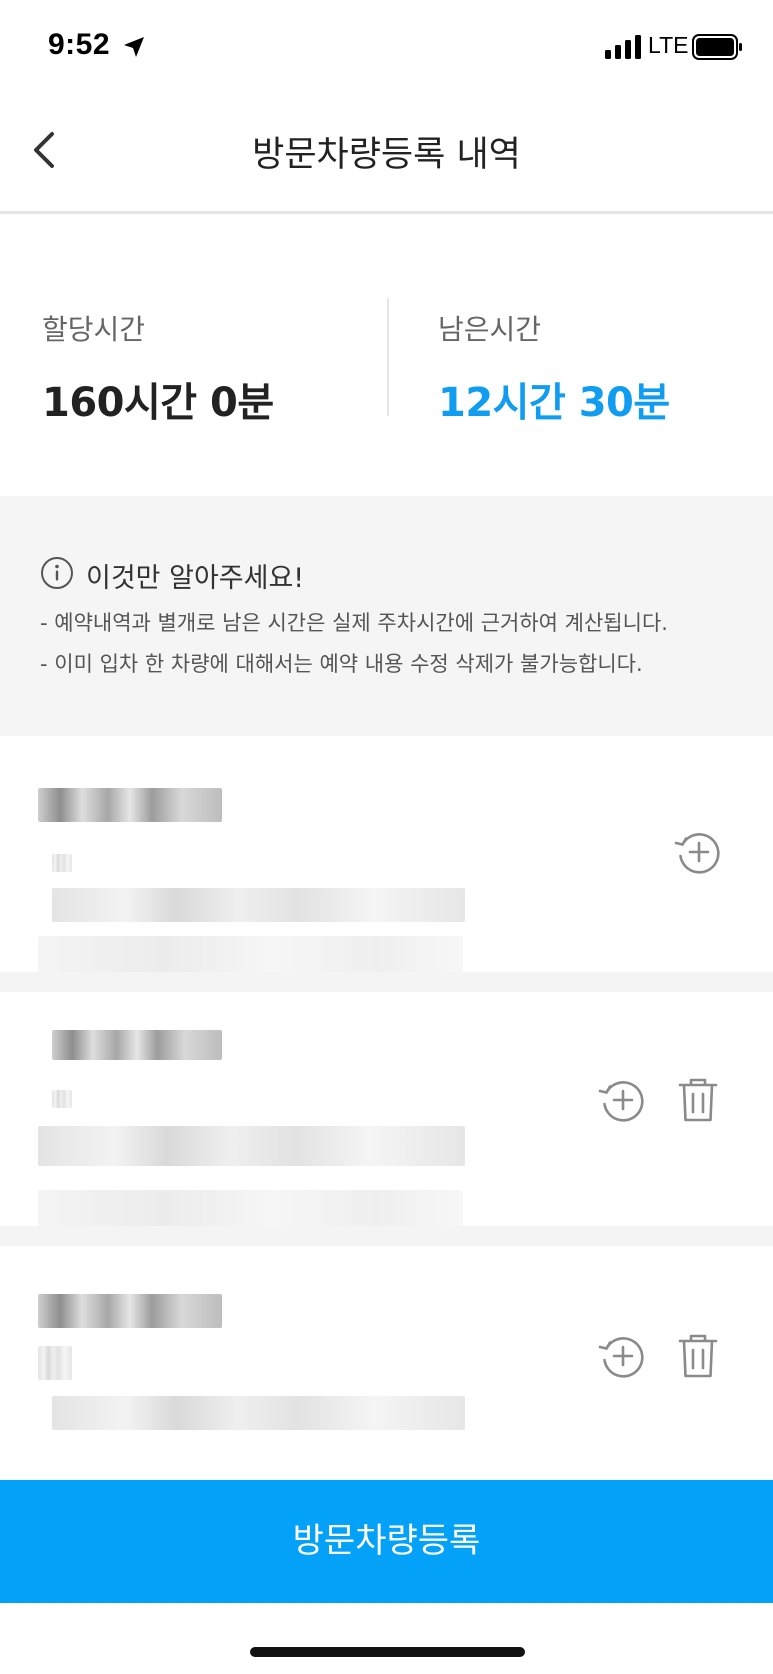 The height and width of the screenshot is (1674, 773). I want to click on notice-line: - 이미 입차 한 차량에 대해서는 예약 내용 수정 삭제가 불가능합니다., so click(341, 664).